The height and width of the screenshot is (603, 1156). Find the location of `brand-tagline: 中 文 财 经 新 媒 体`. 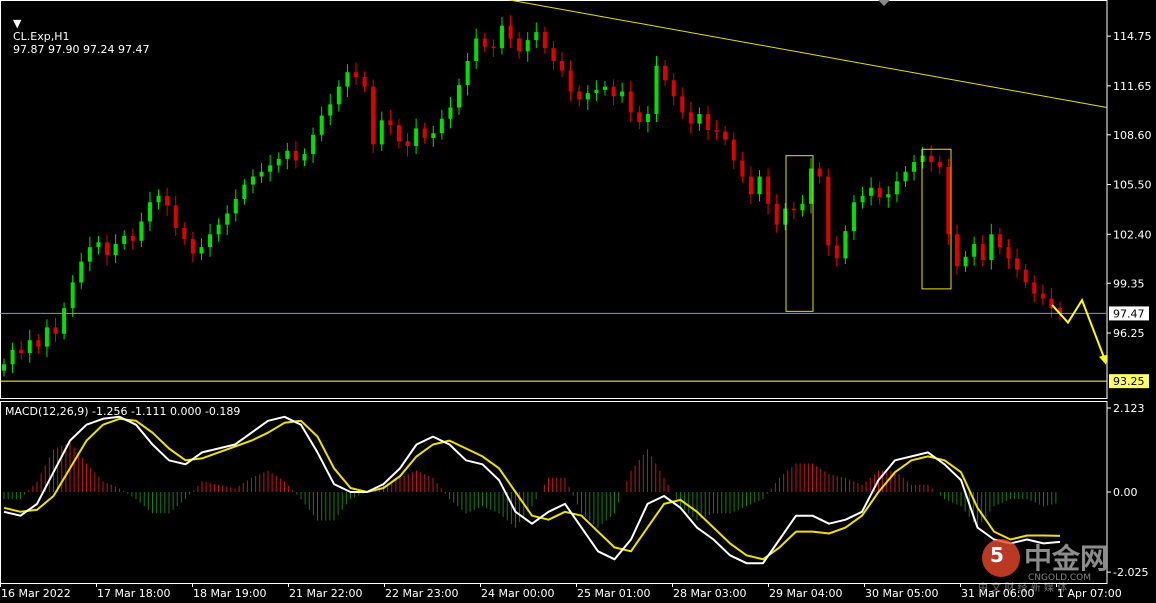

brand-tagline: 中 文 财 经 新 媒 体 is located at coordinates (1023, 588).